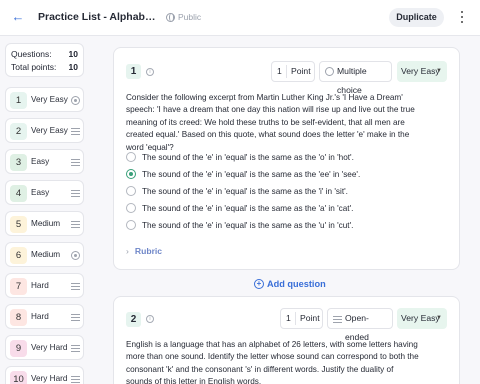 This screenshot has height=384, width=480. What do you see at coordinates (148, 251) in the screenshot?
I see `rubric-label: Rubric` at bounding box center [148, 251].